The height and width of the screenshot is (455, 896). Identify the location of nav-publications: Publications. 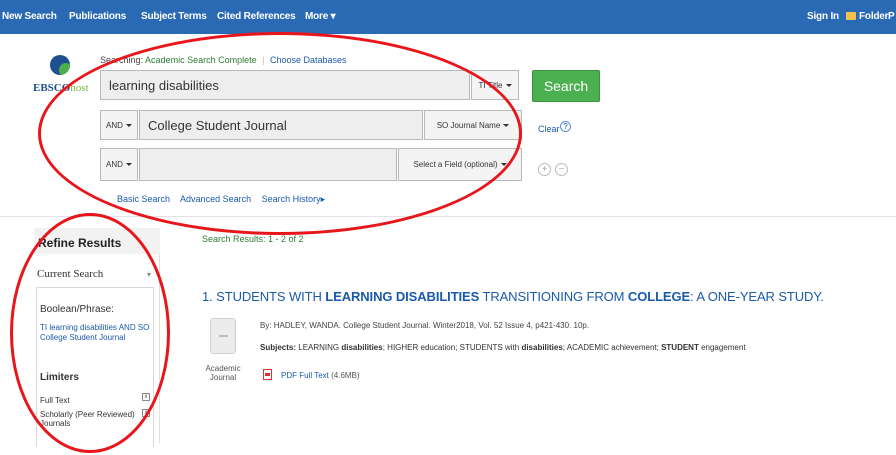
(97, 16).